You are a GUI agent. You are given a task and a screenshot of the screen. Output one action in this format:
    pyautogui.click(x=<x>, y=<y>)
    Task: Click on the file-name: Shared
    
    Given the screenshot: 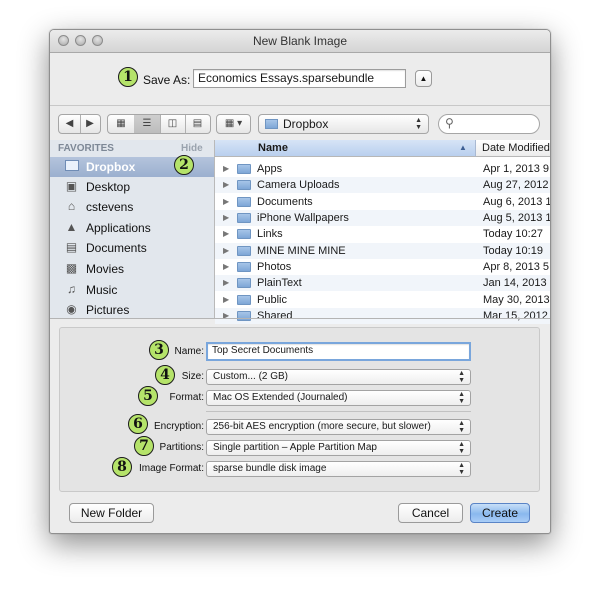 What is the action you would take?
    pyautogui.click(x=275, y=316)
    